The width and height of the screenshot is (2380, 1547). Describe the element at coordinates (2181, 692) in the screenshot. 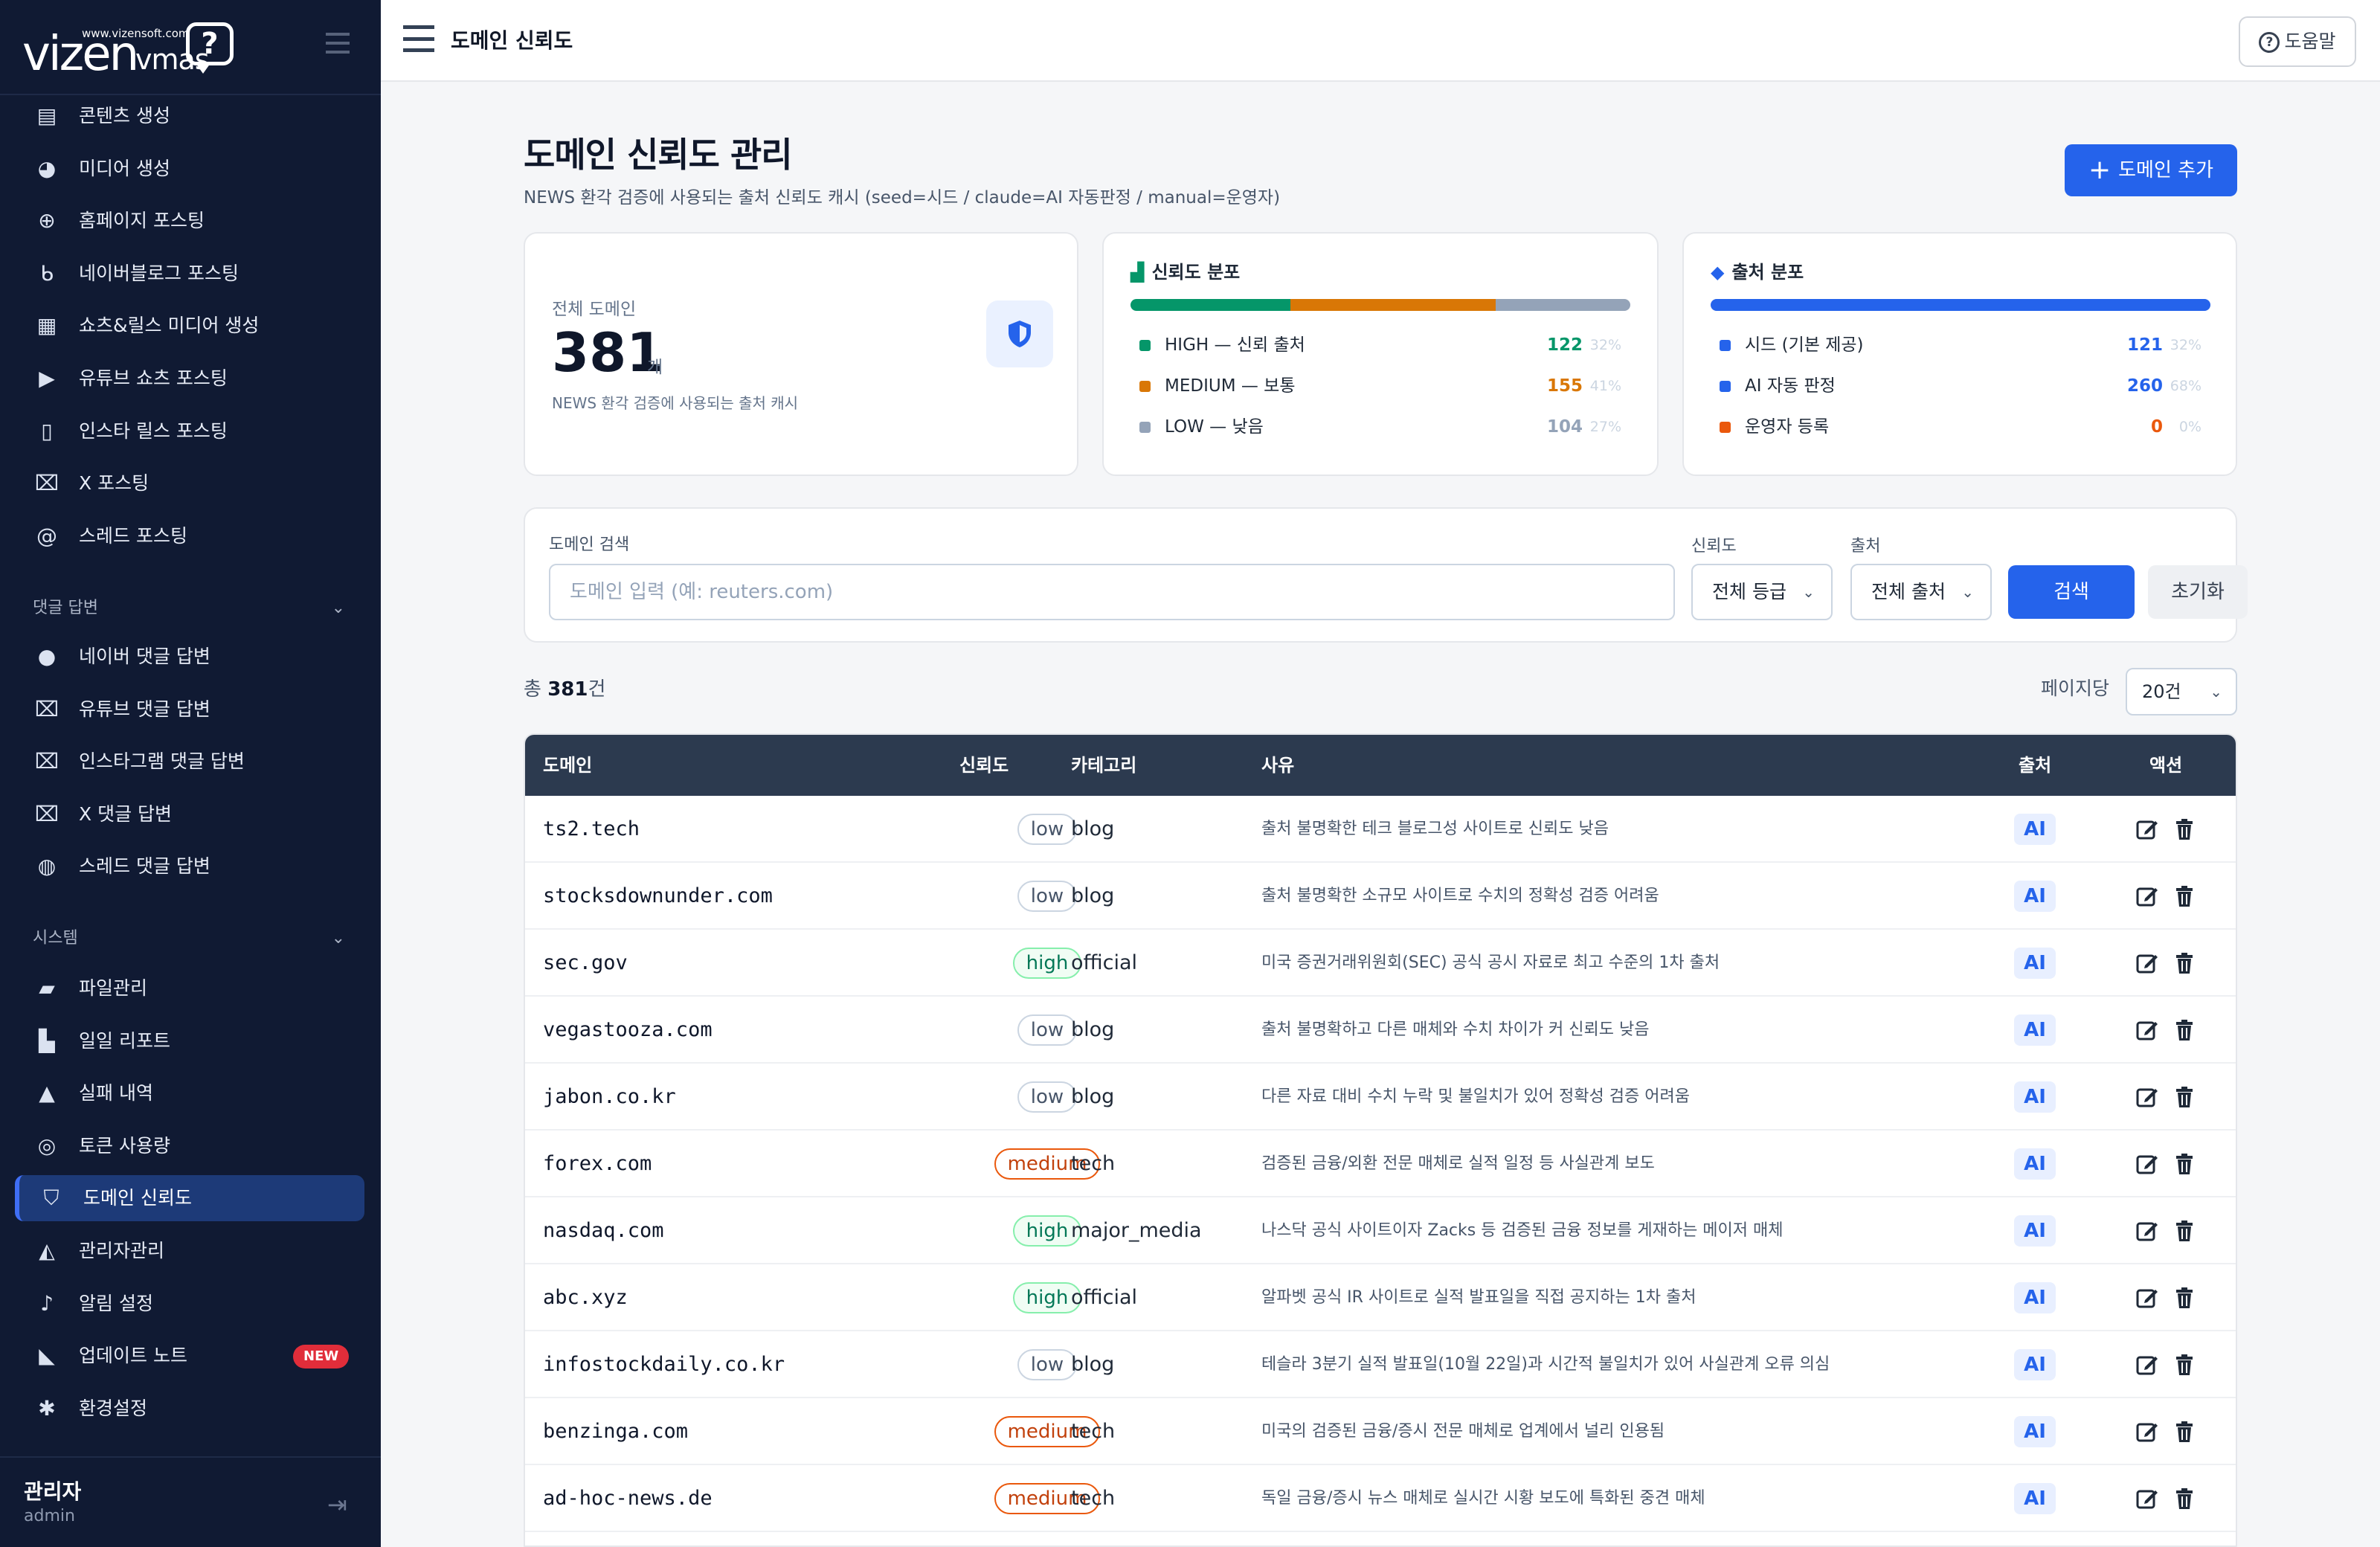

I see `per-page-select: 20건 ⌄` at that location.